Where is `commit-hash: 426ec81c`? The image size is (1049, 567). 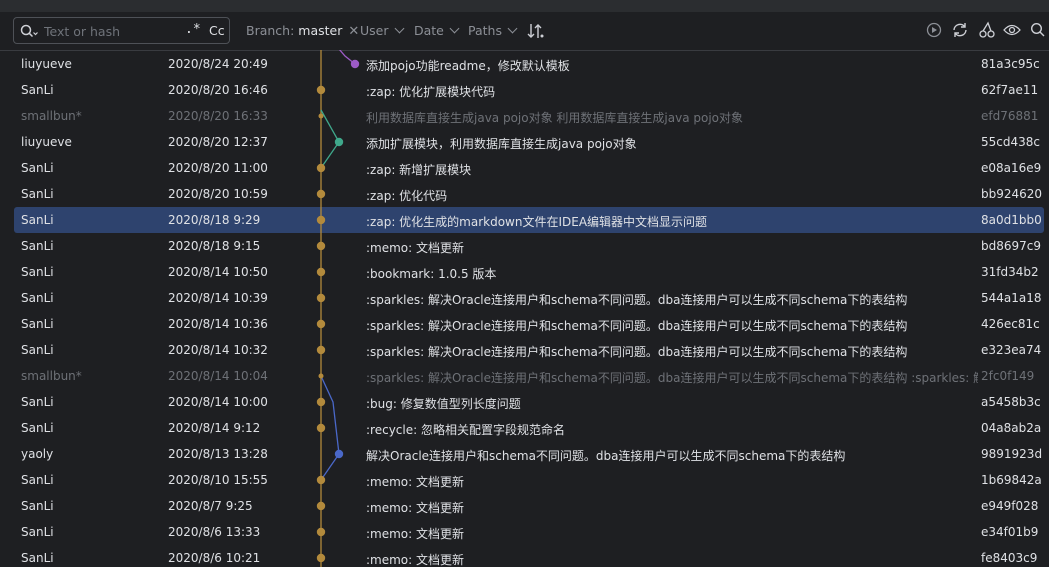 commit-hash: 426ec81c is located at coordinates (1010, 324).